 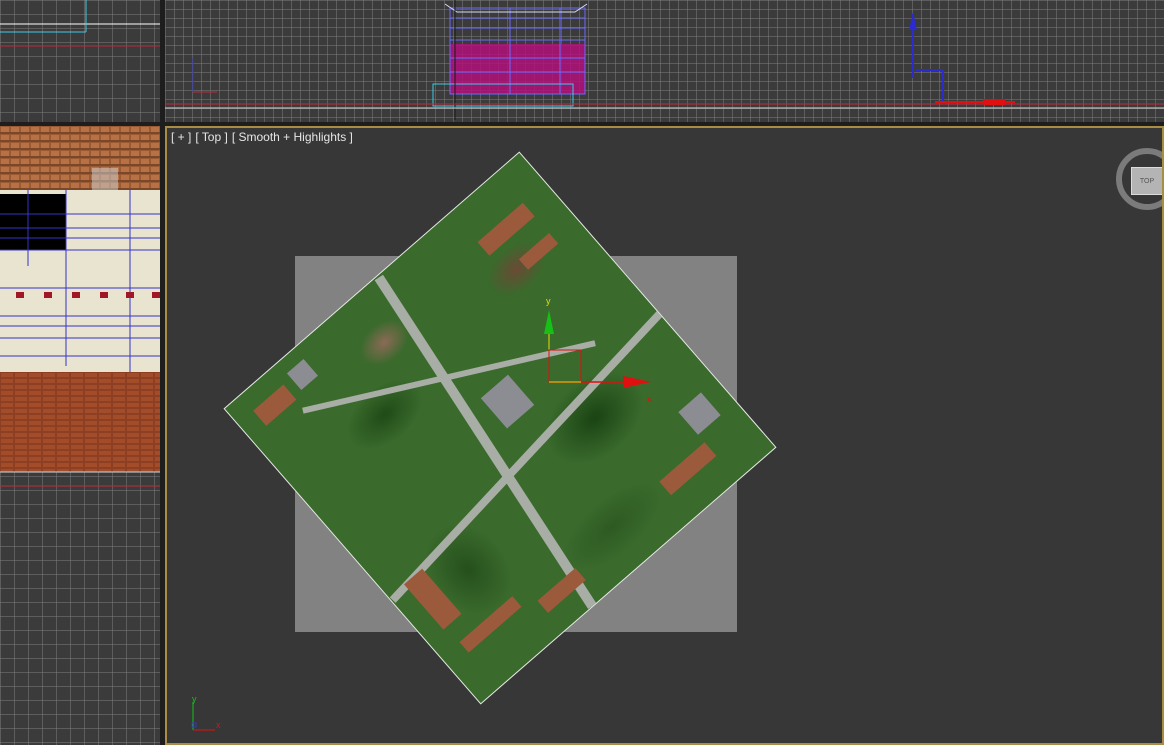 I want to click on viewport-label: [ + ] [ Top ] [ Smooth + Highlights ], so click(x=264, y=137).